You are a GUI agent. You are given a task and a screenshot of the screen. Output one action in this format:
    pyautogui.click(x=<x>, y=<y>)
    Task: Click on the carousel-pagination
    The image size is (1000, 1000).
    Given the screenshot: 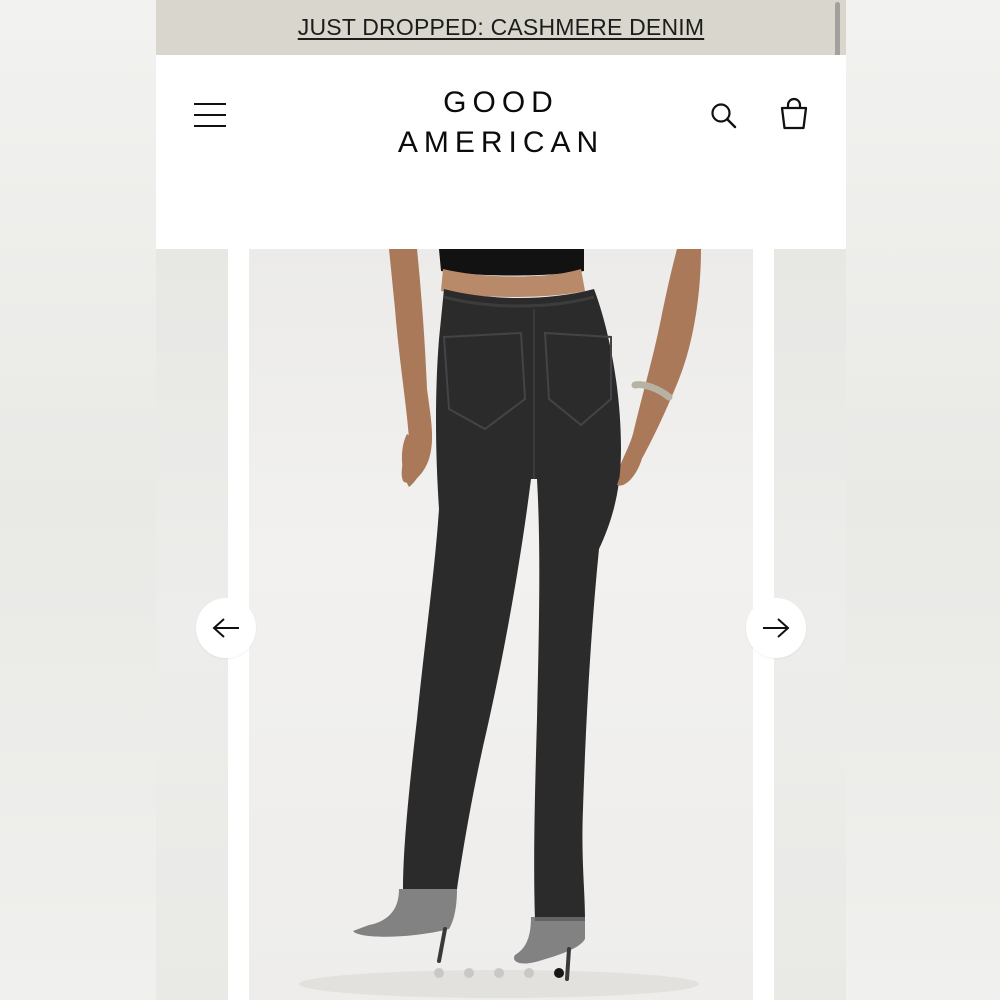 What is the action you would take?
    pyautogui.click(x=499, y=973)
    